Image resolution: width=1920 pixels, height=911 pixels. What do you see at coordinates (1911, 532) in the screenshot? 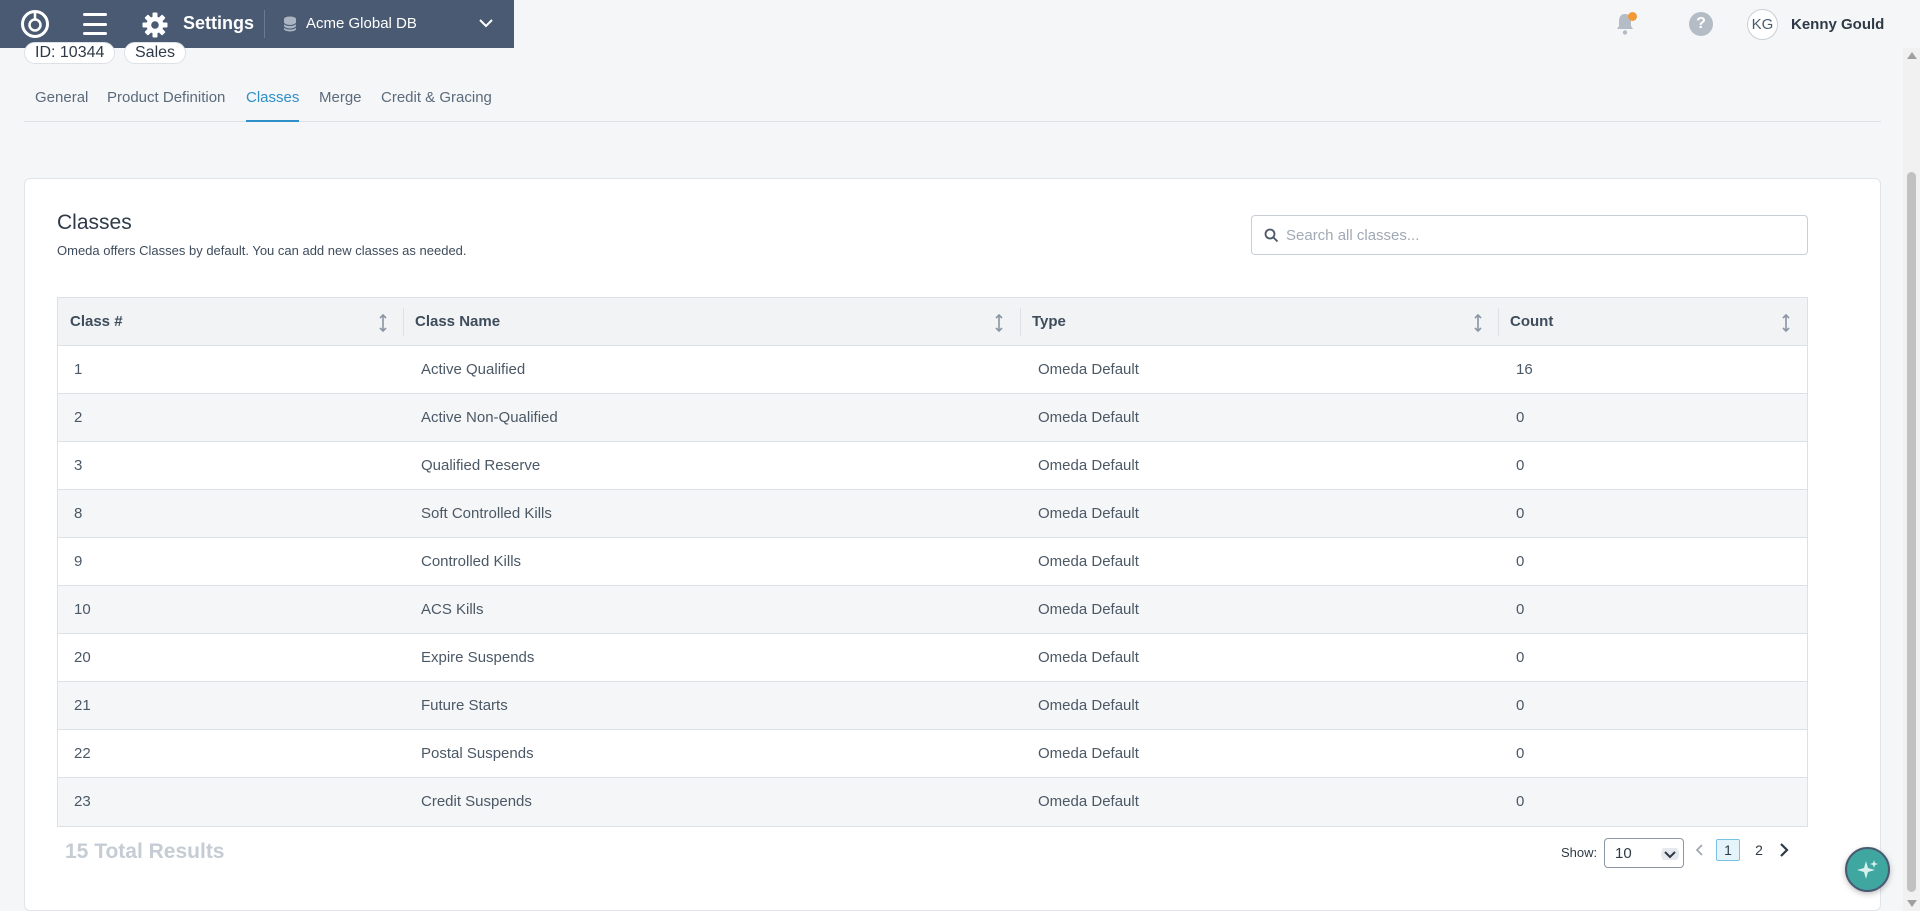
I see `scroll-thumb` at bounding box center [1911, 532].